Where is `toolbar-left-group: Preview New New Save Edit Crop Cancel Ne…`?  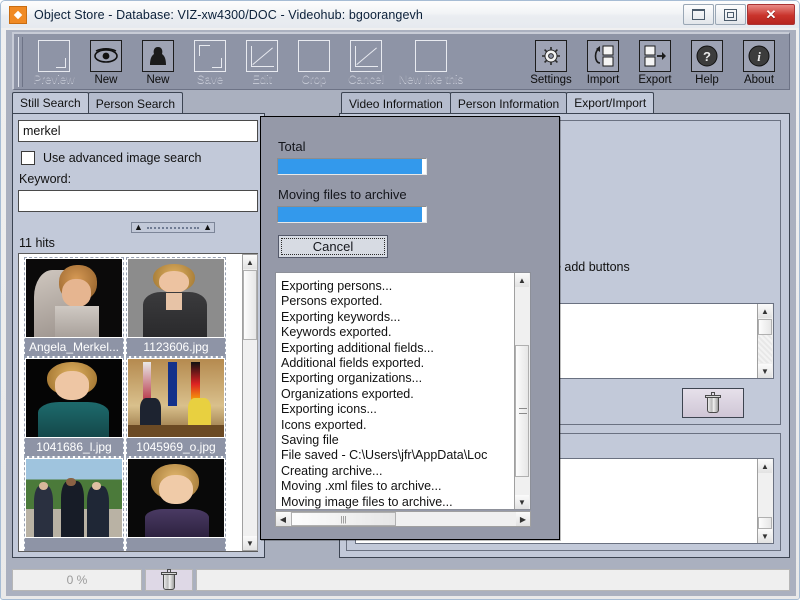 toolbar-left-group: Preview New New Save Edit Crop Cancel Ne… is located at coordinates (249, 61).